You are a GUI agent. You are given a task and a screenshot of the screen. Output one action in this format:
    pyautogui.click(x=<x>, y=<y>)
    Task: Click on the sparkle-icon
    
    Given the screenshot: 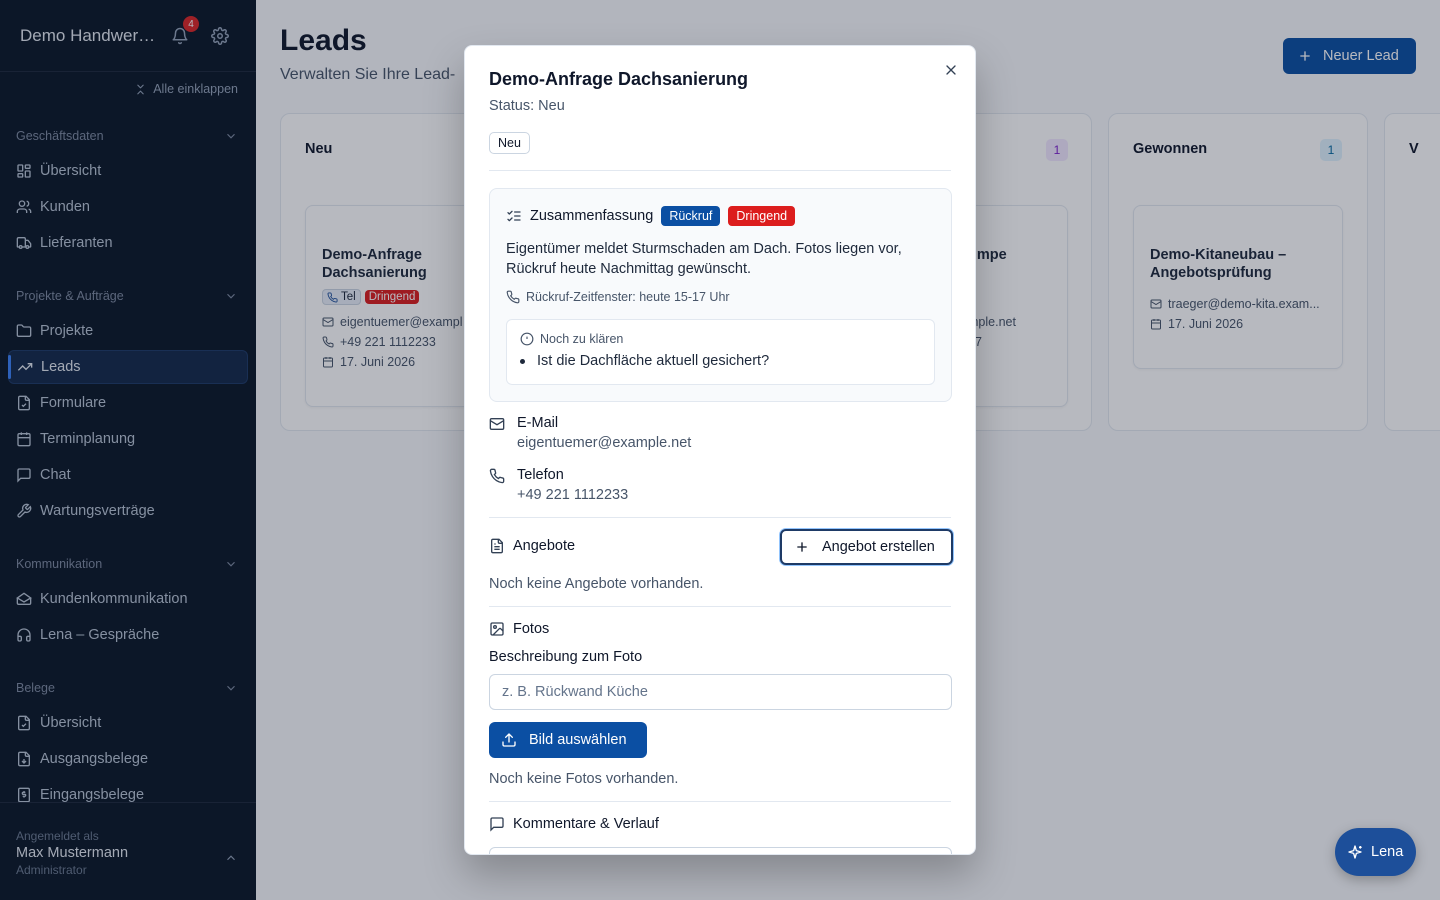 What is the action you would take?
    pyautogui.click(x=1355, y=852)
    